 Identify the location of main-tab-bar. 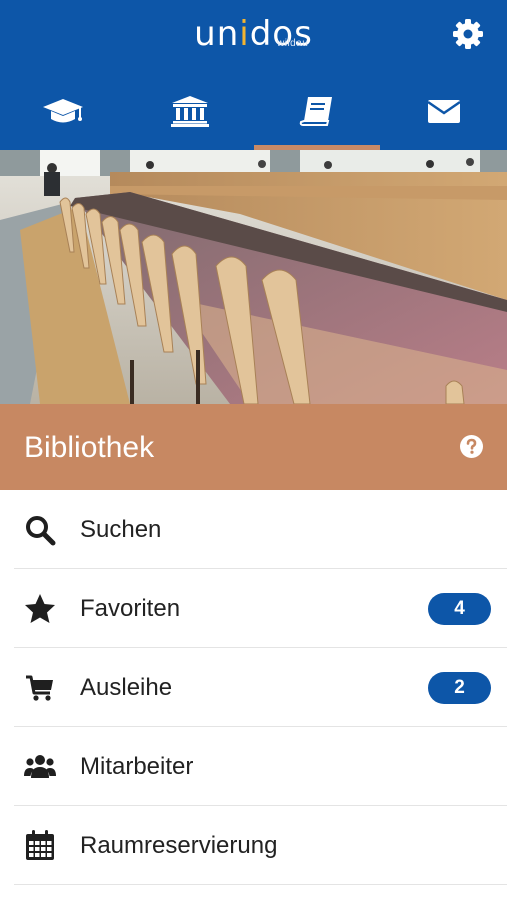
(253, 119).